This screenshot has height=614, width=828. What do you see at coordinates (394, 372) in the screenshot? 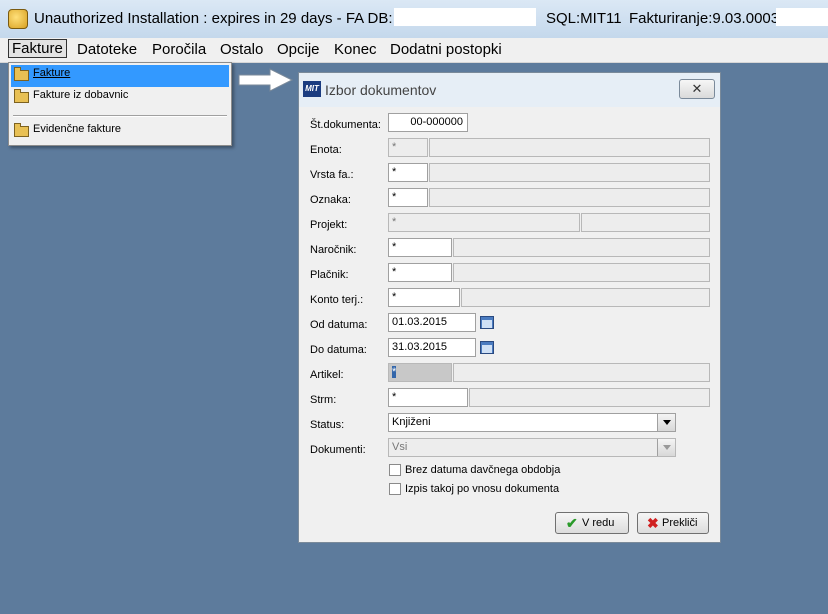
I see `artikel-selected-text: *` at bounding box center [394, 372].